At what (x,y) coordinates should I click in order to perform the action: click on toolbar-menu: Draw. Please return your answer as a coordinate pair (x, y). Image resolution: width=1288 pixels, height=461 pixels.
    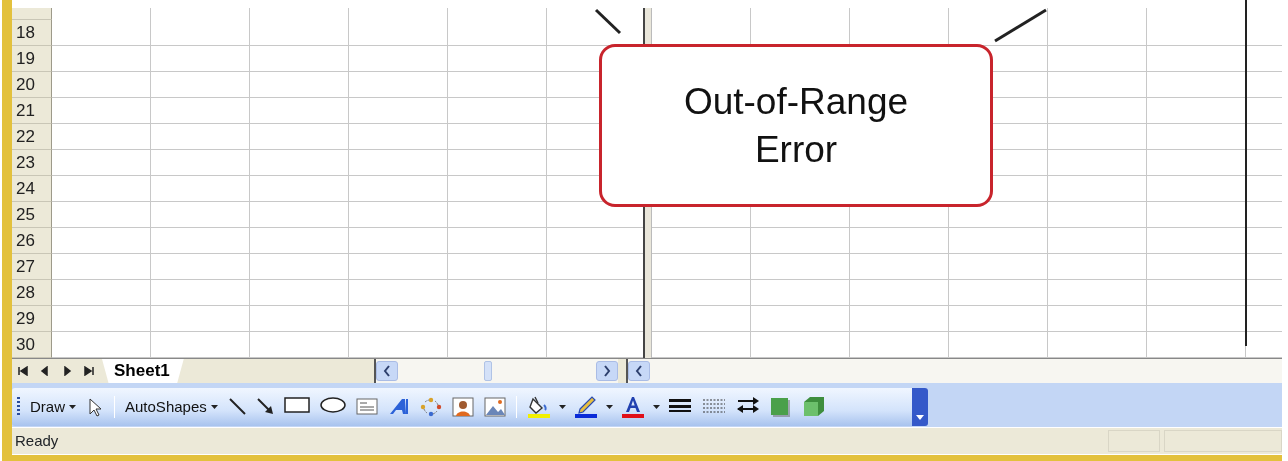
    Looking at the image, I should click on (53, 407).